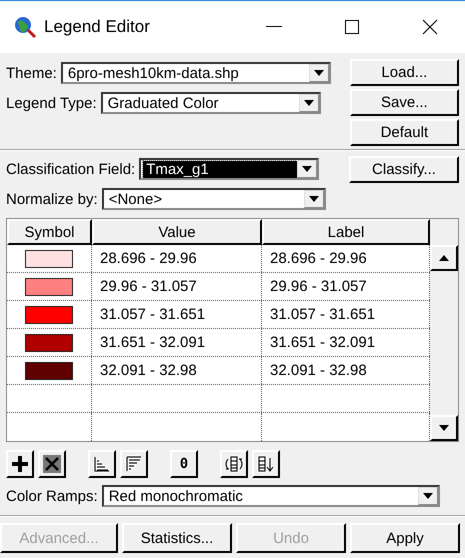 This screenshot has width=465, height=558. Describe the element at coordinates (184, 464) in the screenshot. I see `zero-button: 0` at that location.